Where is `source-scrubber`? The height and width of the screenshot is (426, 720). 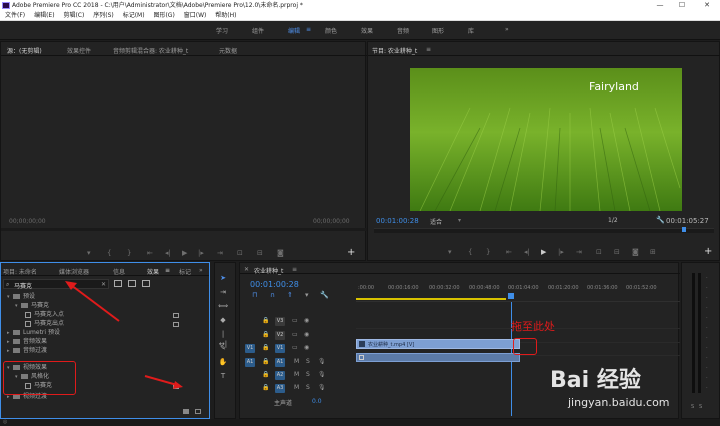 source-scrubber is located at coordinates (184, 229).